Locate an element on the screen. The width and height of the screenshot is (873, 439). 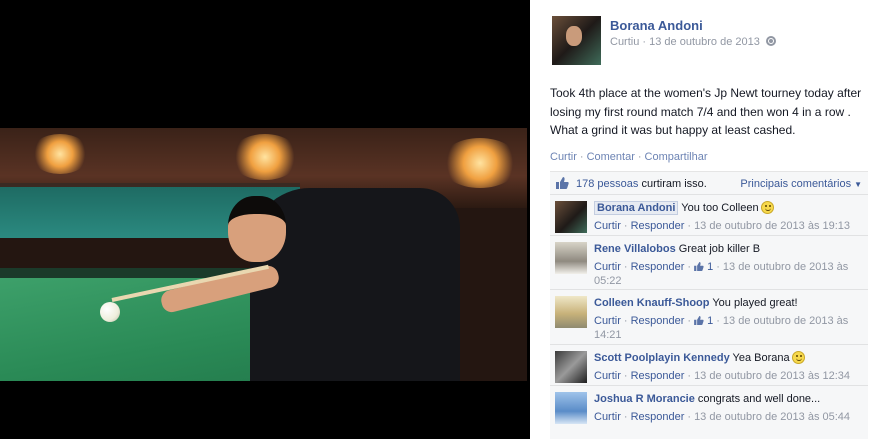
photo-player-head is located at coordinates (257, 229).